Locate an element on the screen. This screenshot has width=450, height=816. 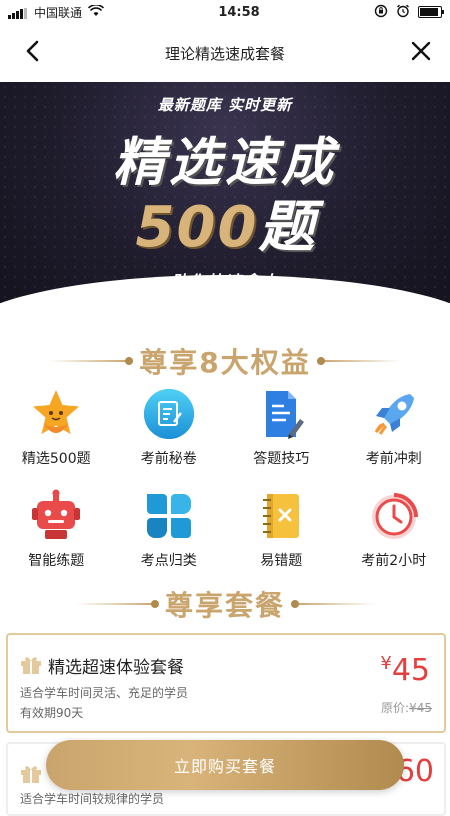
banner-number-suffix: 题 is located at coordinates (286, 227).